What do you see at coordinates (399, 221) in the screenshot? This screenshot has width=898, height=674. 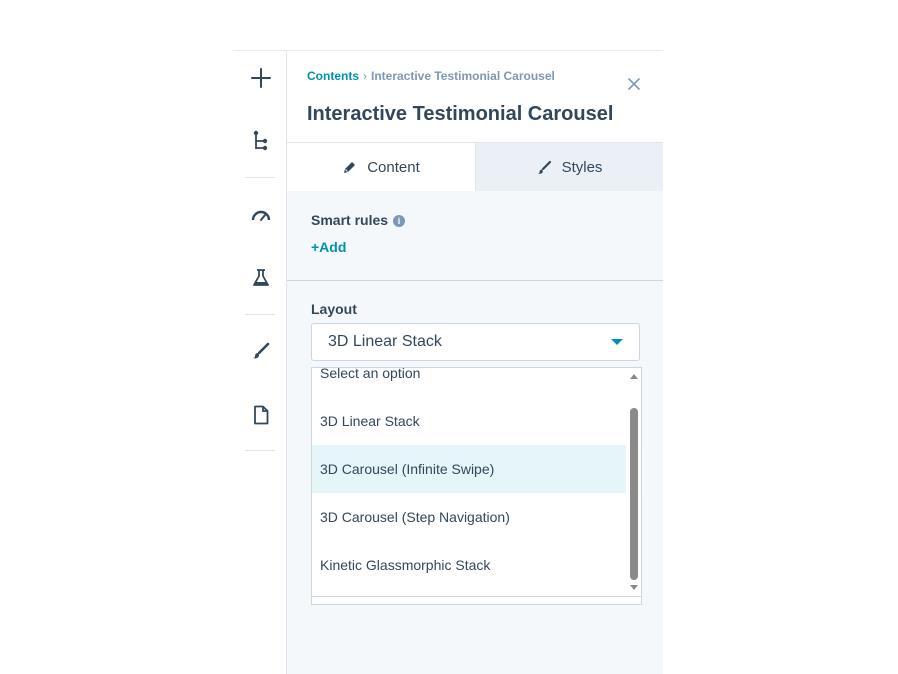 I see `info-icon: i` at bounding box center [399, 221].